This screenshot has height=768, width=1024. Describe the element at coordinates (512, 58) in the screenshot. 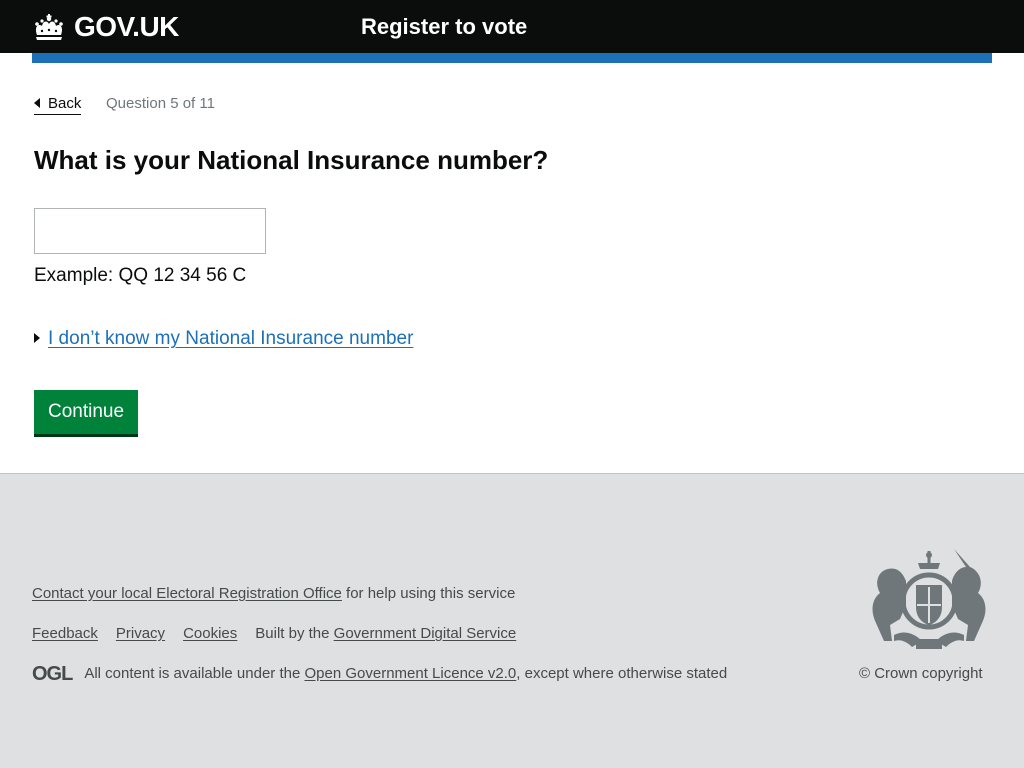

I see `header-accent-bar` at that location.